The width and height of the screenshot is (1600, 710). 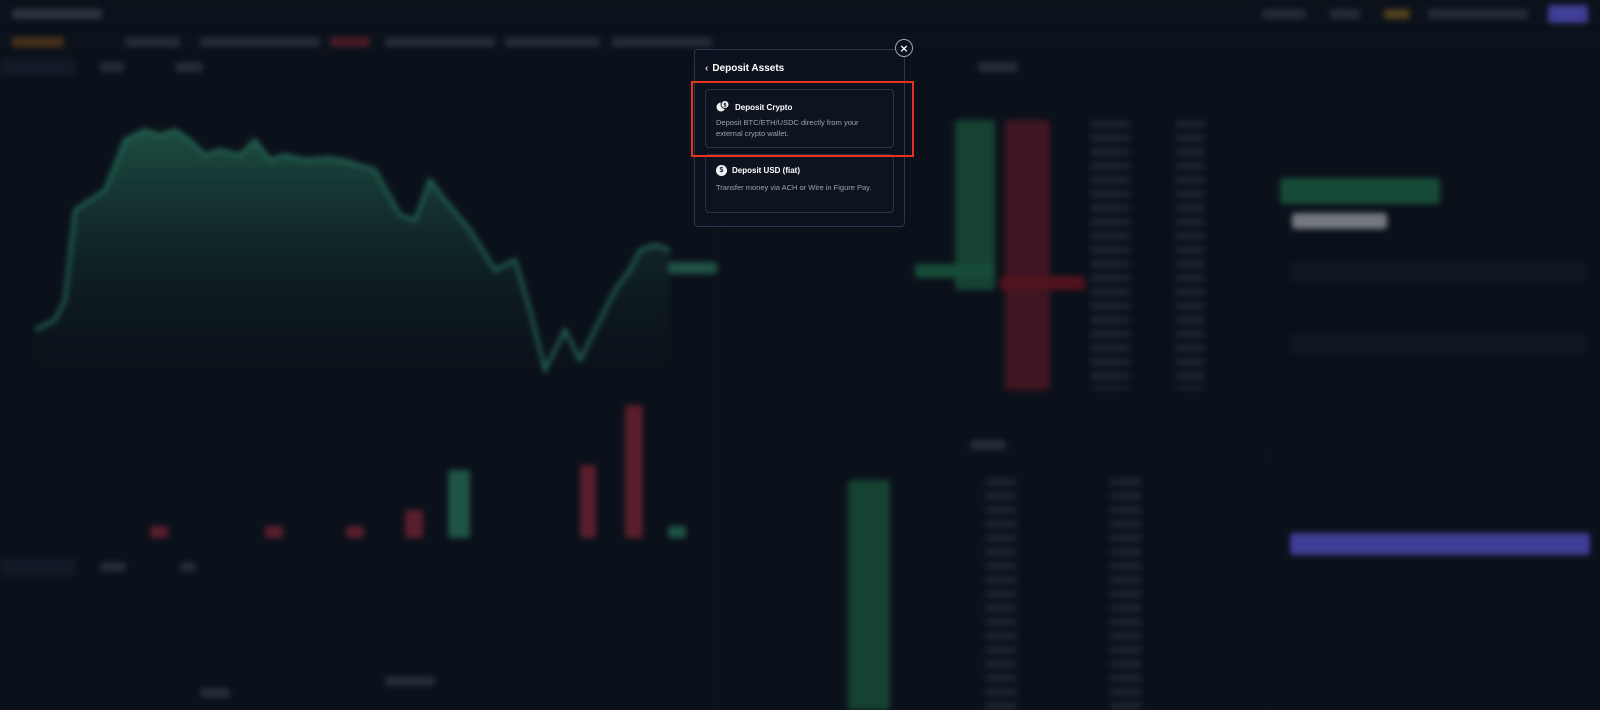 I want to click on market-selector, so click(x=38, y=42).